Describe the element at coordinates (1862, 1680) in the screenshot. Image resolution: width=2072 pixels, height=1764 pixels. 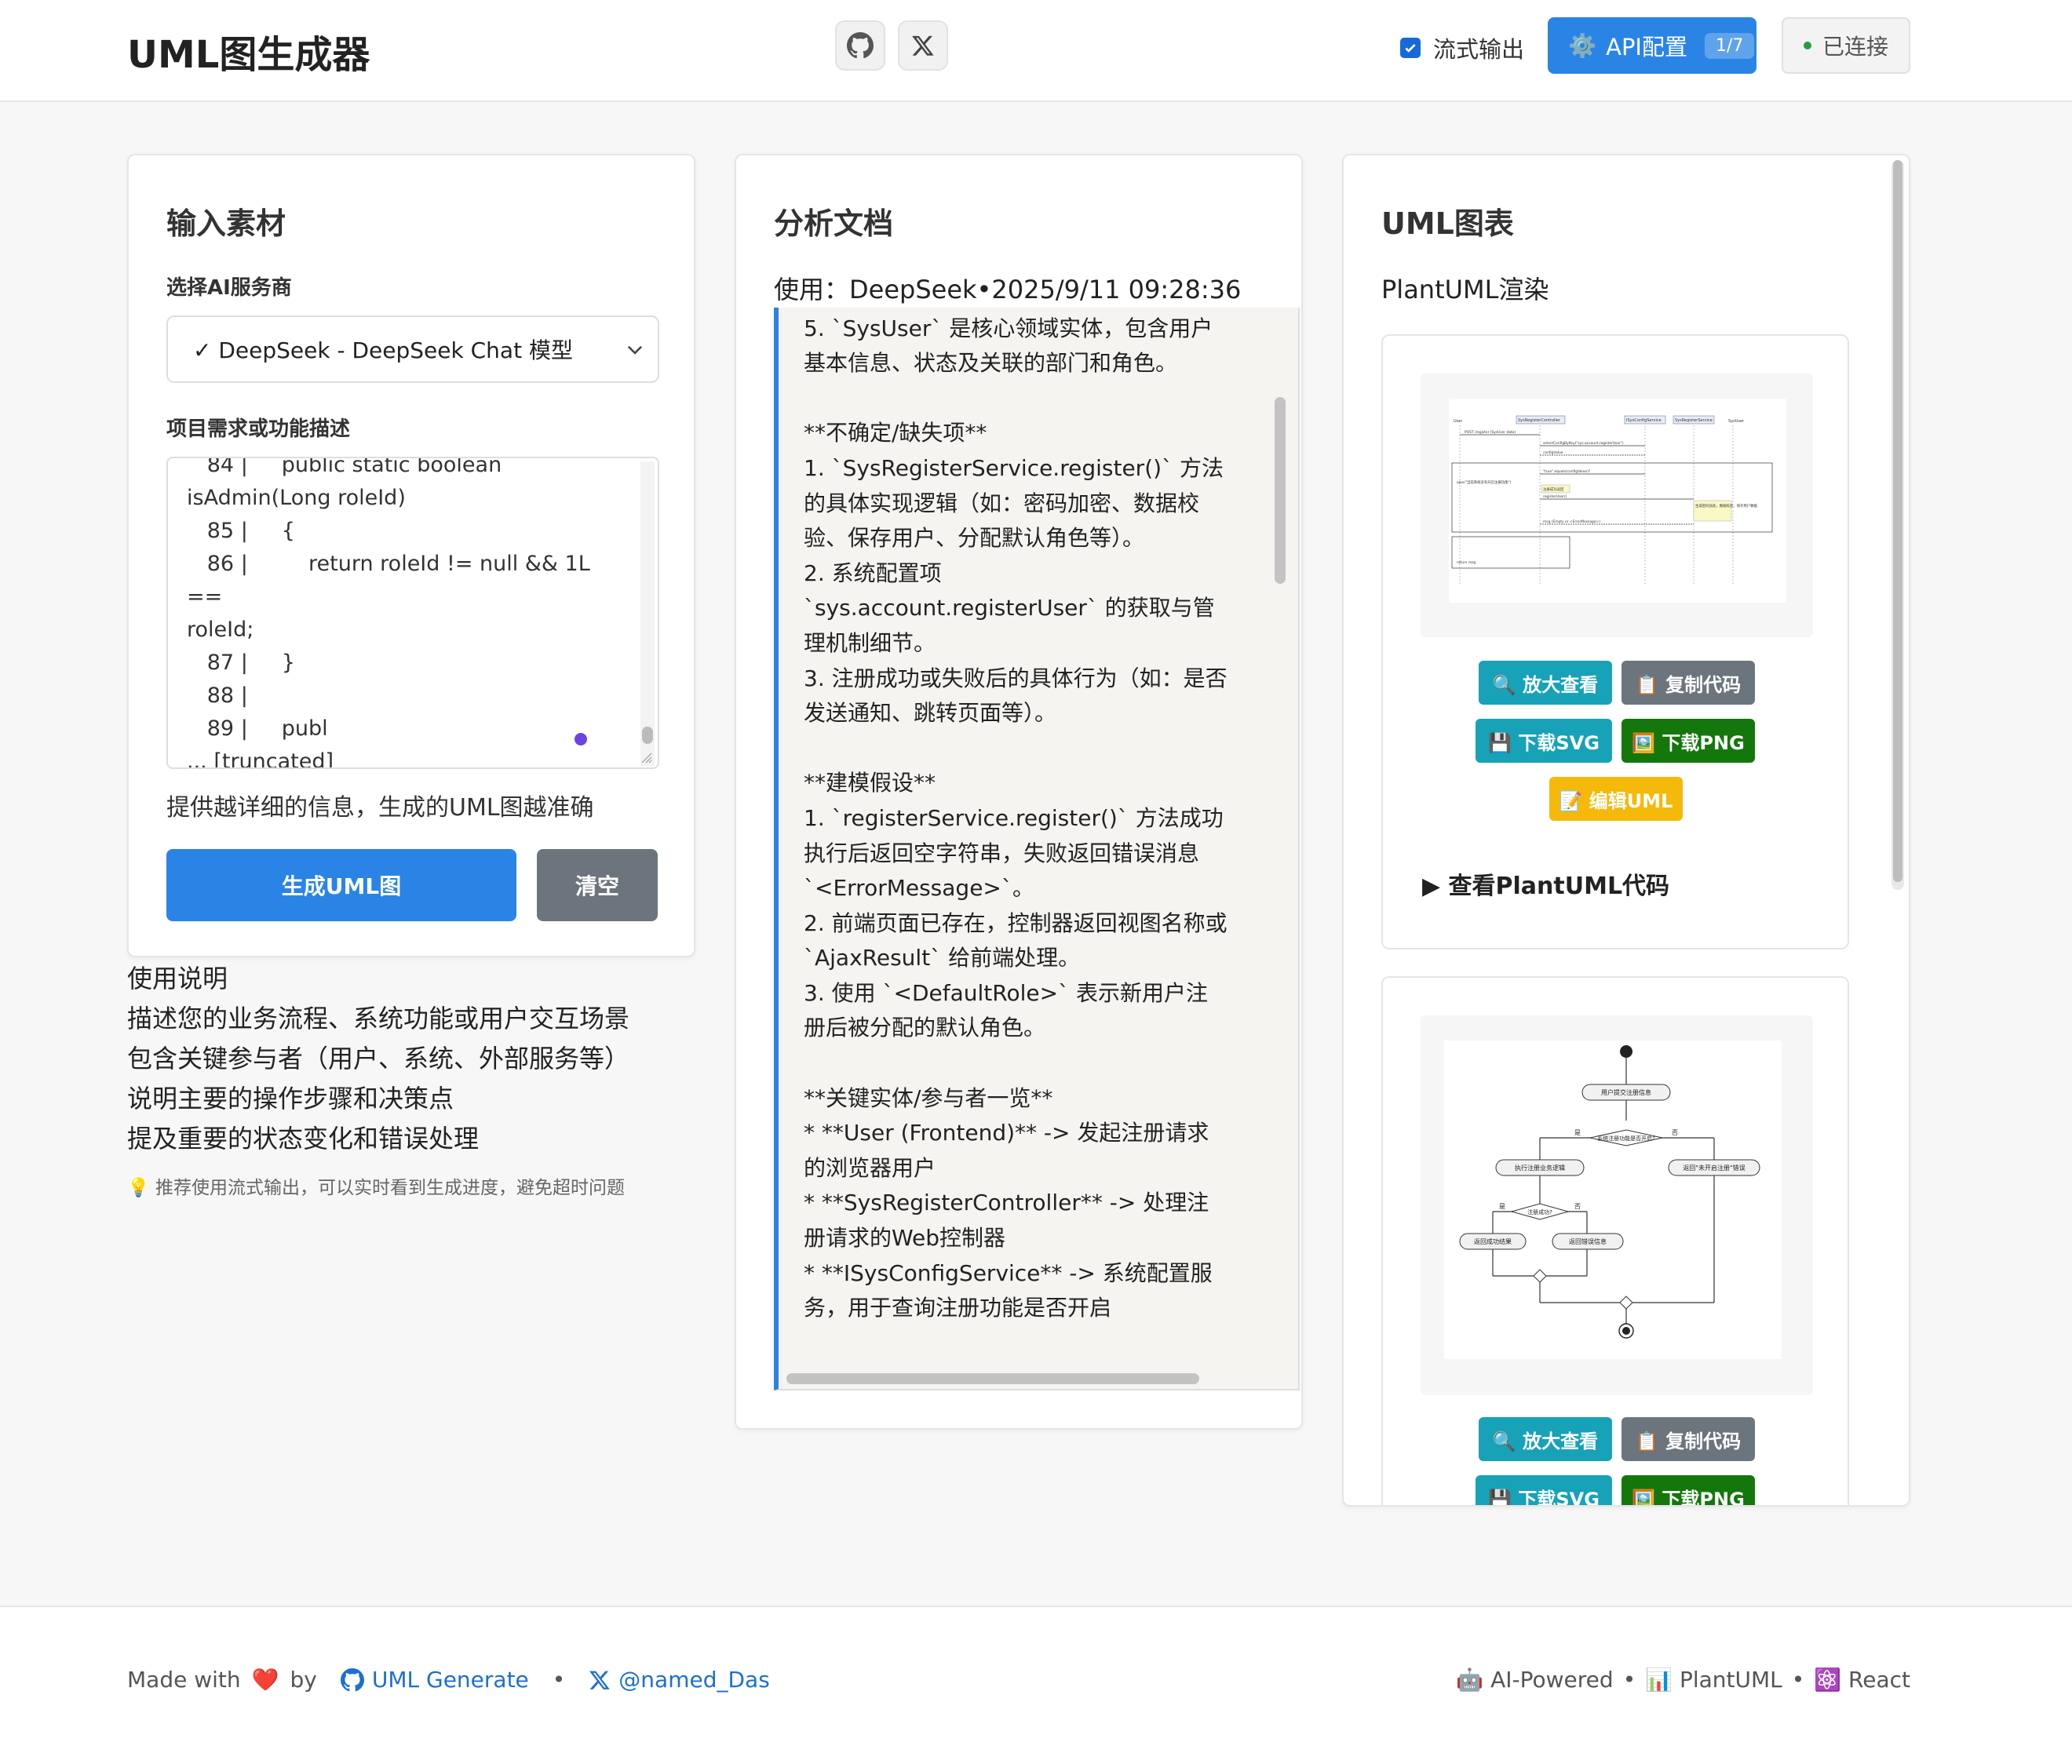
I see `tech-react: ⚛️ React` at that location.